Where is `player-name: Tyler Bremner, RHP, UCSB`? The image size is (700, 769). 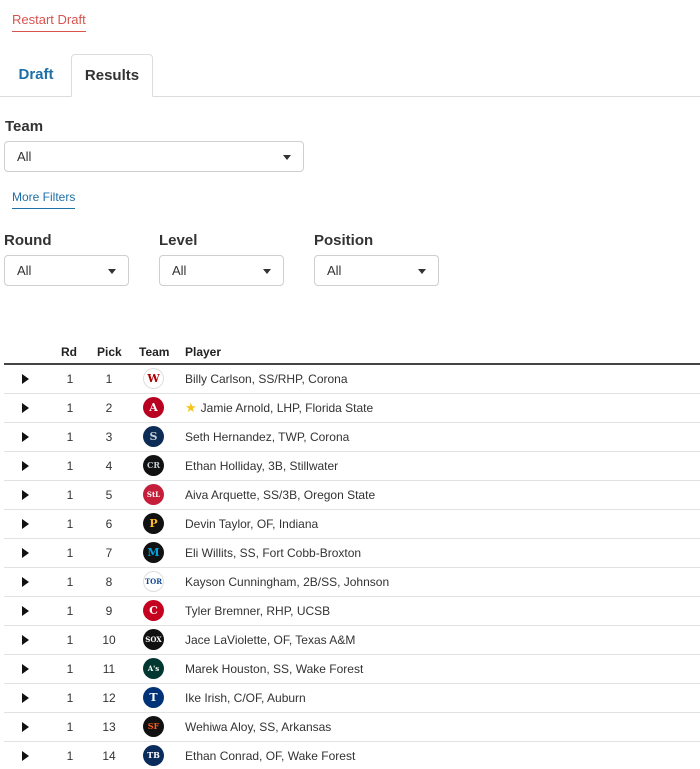
player-name: Tyler Bremner, RHP, UCSB is located at coordinates (258, 611).